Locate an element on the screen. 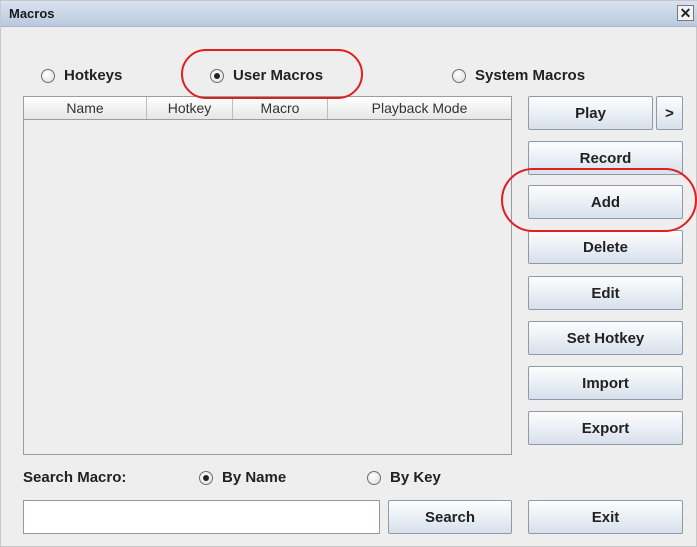 Image resolution: width=697 pixels, height=547 pixels. radio-by-name-label: By Name is located at coordinates (254, 477).